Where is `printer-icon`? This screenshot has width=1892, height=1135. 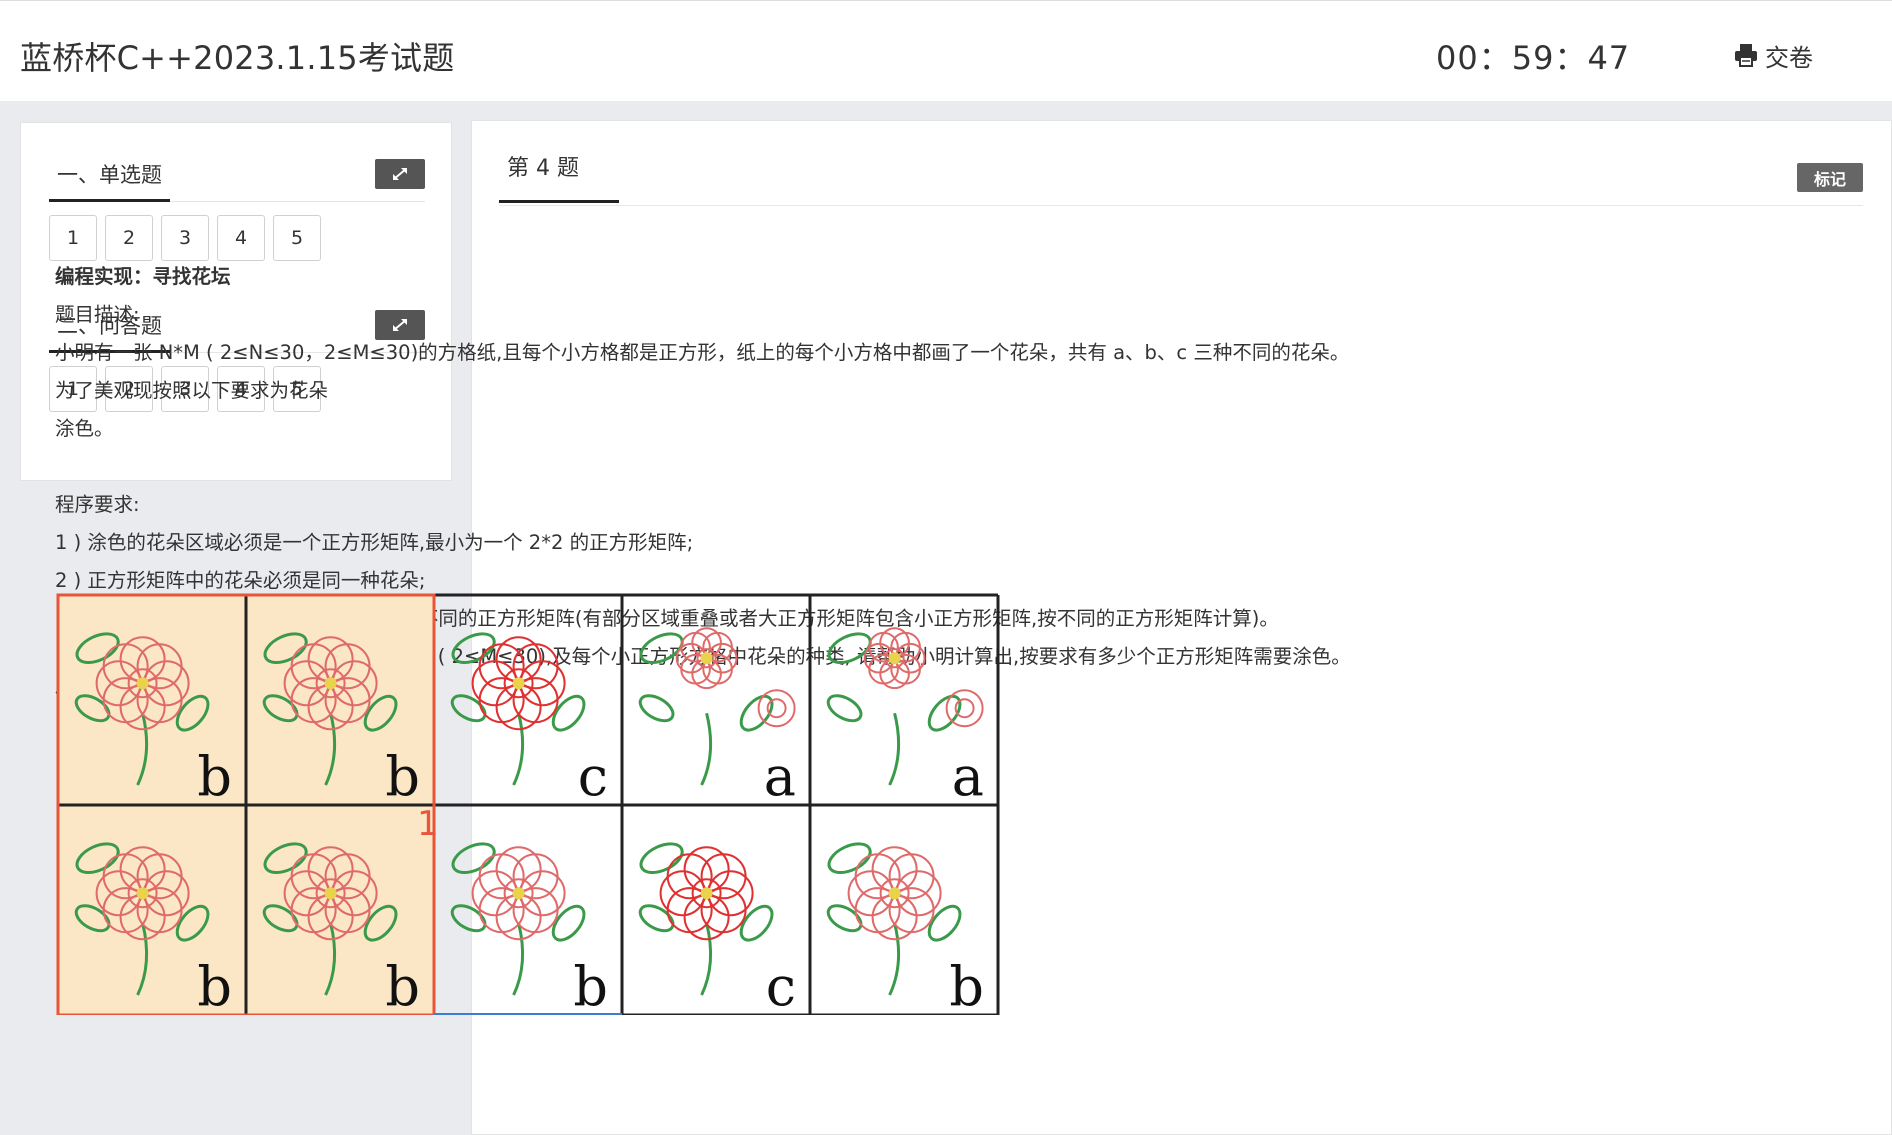 printer-icon is located at coordinates (1746, 55).